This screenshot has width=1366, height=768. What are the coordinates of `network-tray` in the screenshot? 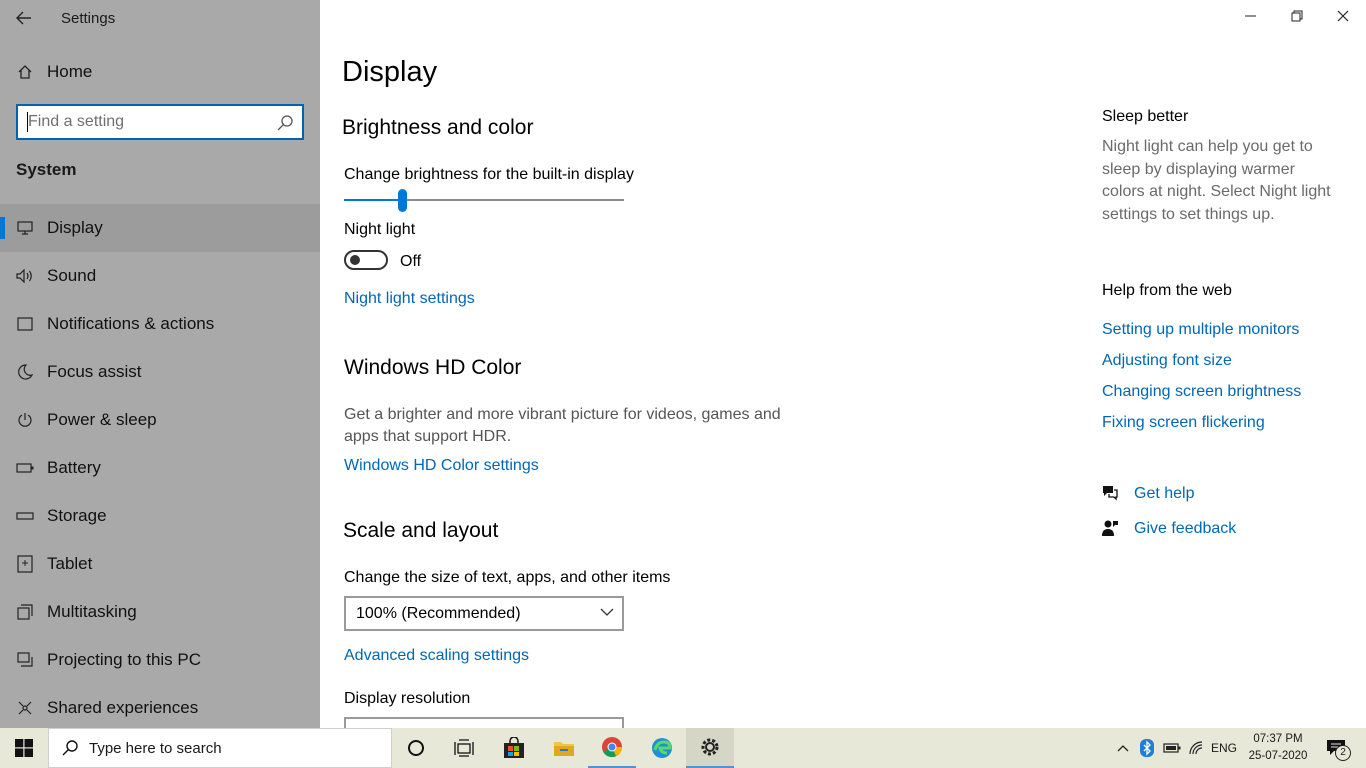 It's located at (1197, 748).